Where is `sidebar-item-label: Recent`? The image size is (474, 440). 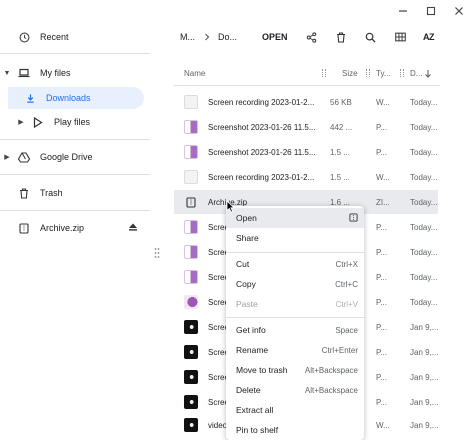 sidebar-item-label: Recent is located at coordinates (54, 37).